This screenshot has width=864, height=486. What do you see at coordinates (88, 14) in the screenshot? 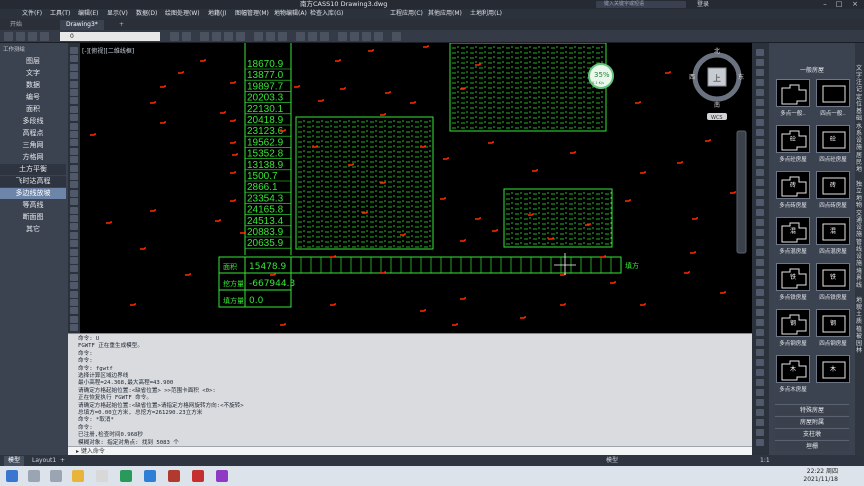
I see `menu-edit: 编辑(E)` at bounding box center [88, 14].